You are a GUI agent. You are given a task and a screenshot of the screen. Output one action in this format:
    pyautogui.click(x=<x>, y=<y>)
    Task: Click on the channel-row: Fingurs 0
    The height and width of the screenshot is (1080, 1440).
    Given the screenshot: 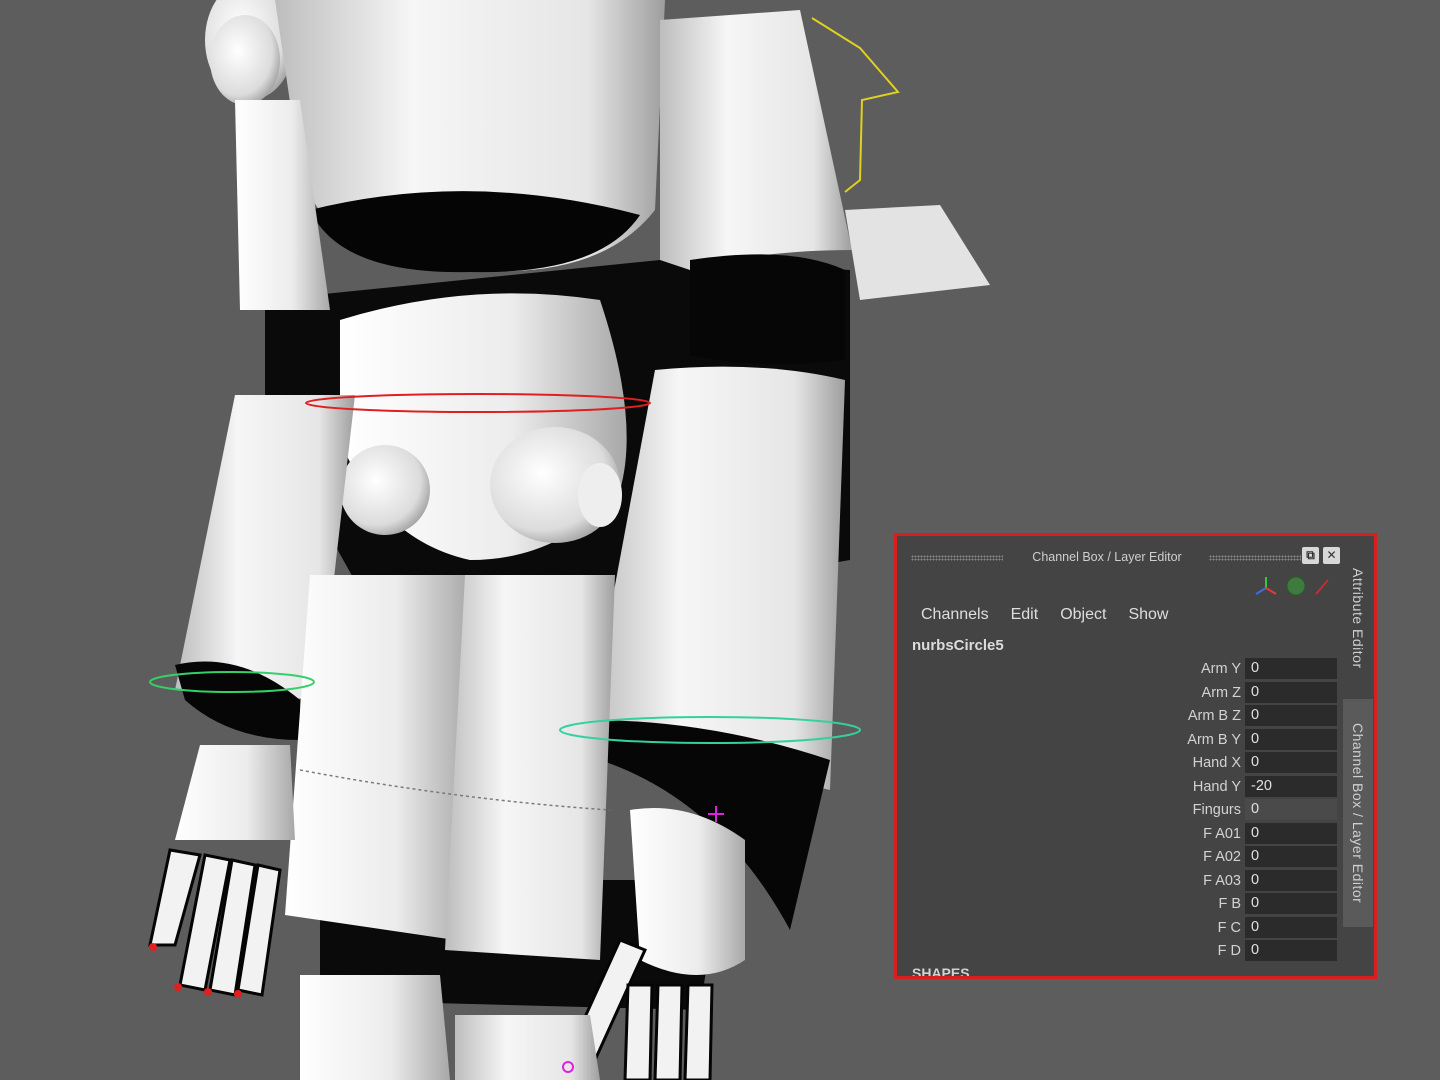 What is the action you would take?
    pyautogui.click(x=1119, y=810)
    